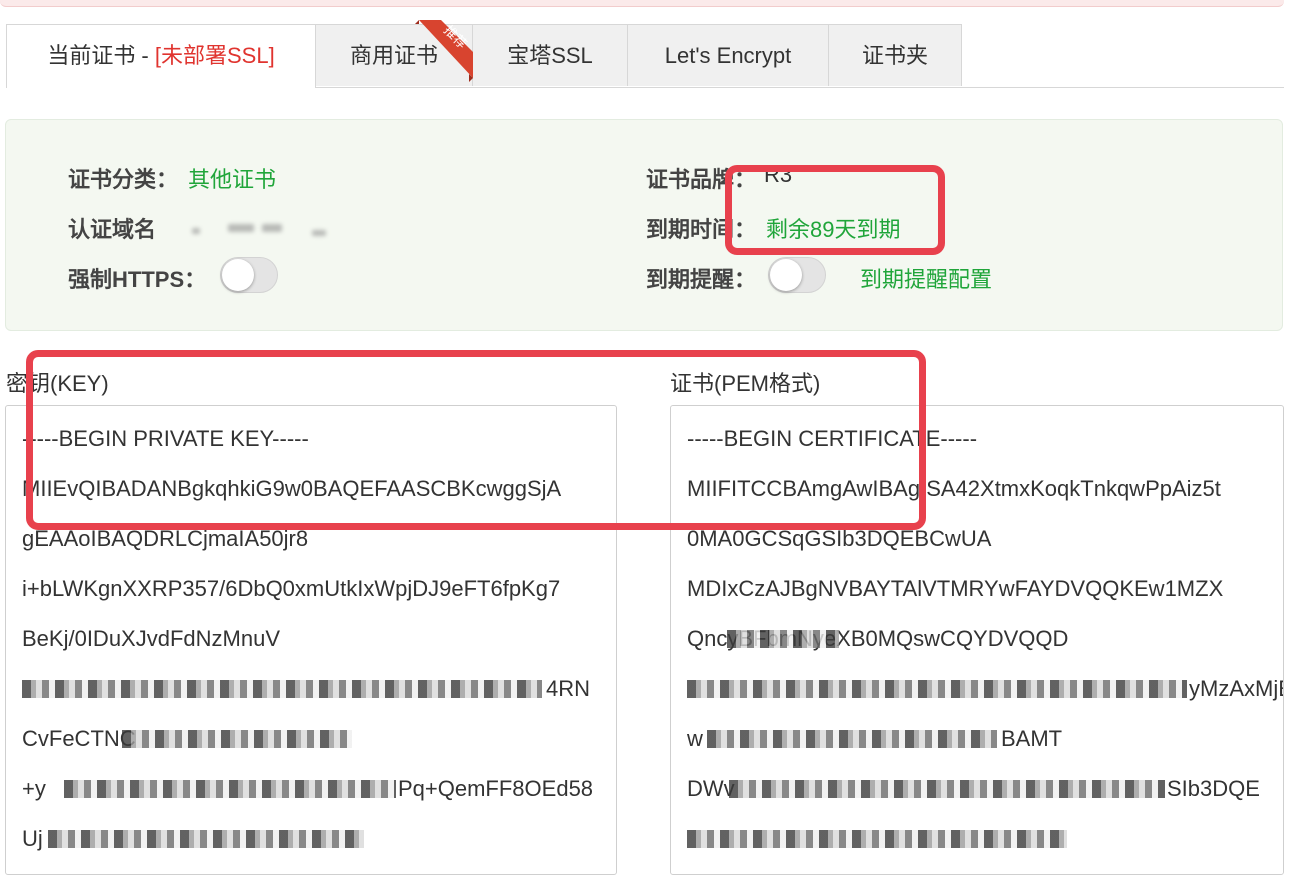 This screenshot has width=1306, height=875. Describe the element at coordinates (695, 738) in the screenshot. I see `cert-line: w` at that location.